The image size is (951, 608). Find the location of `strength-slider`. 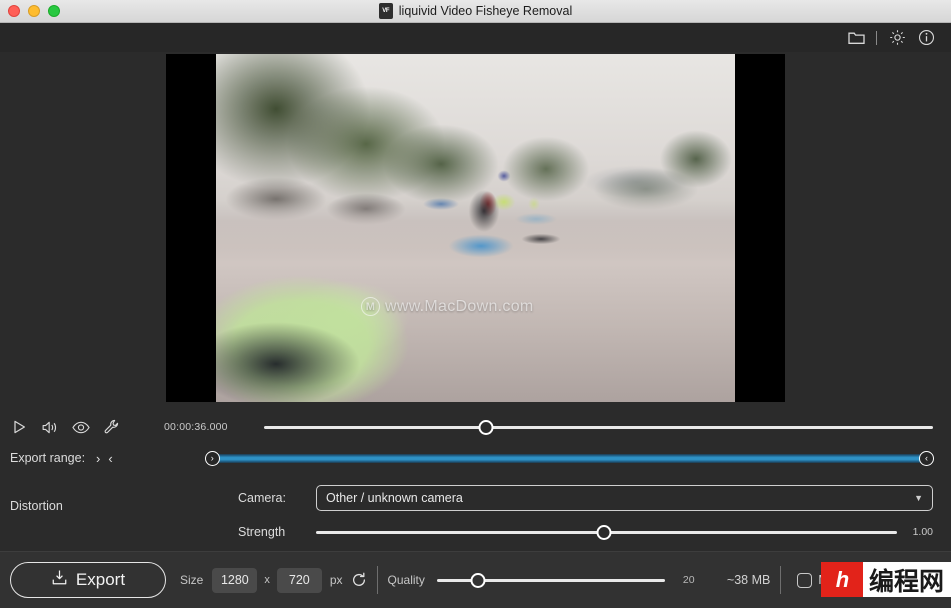

strength-slider is located at coordinates (606, 532).